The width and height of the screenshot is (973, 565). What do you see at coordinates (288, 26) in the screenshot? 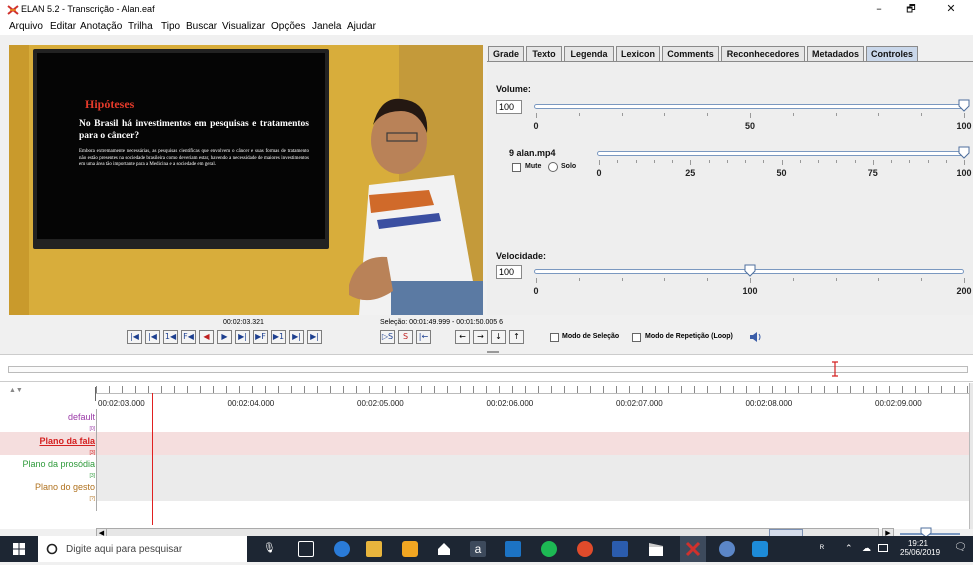
I see `menu-opcoes: Opções` at bounding box center [288, 26].